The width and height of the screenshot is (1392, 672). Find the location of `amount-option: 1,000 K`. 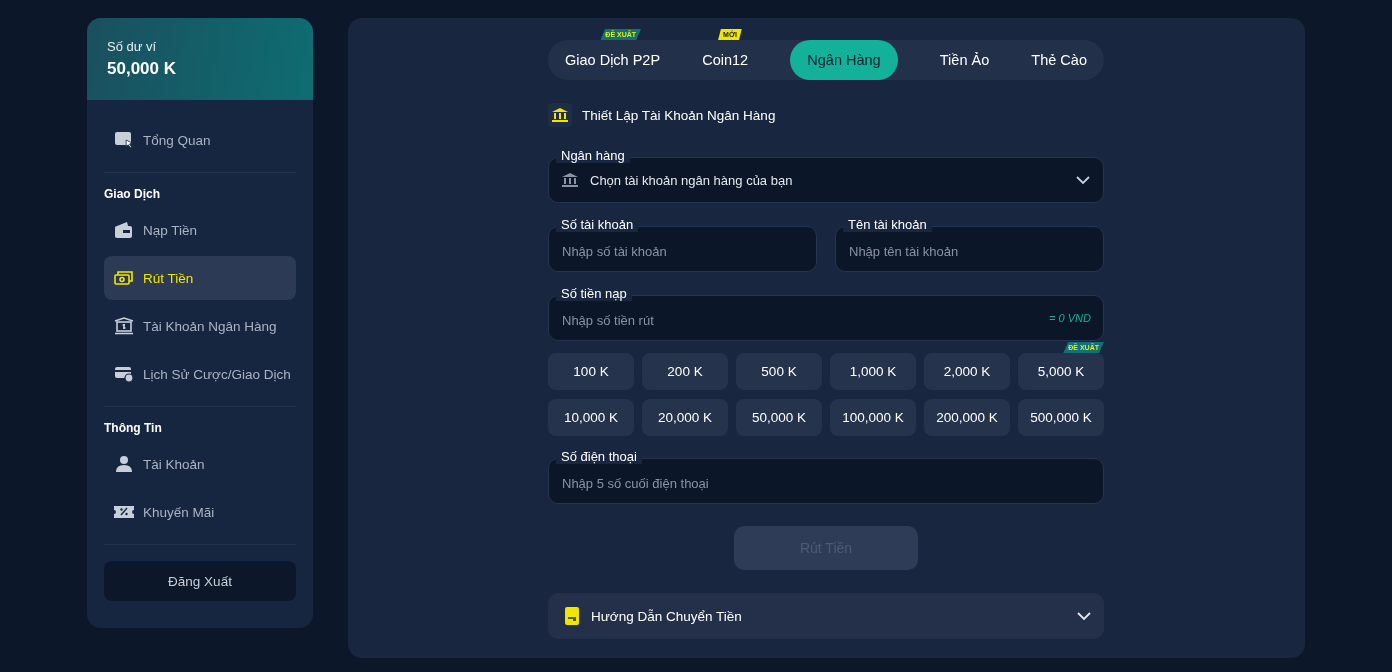

amount-option: 1,000 K is located at coordinates (873, 371).